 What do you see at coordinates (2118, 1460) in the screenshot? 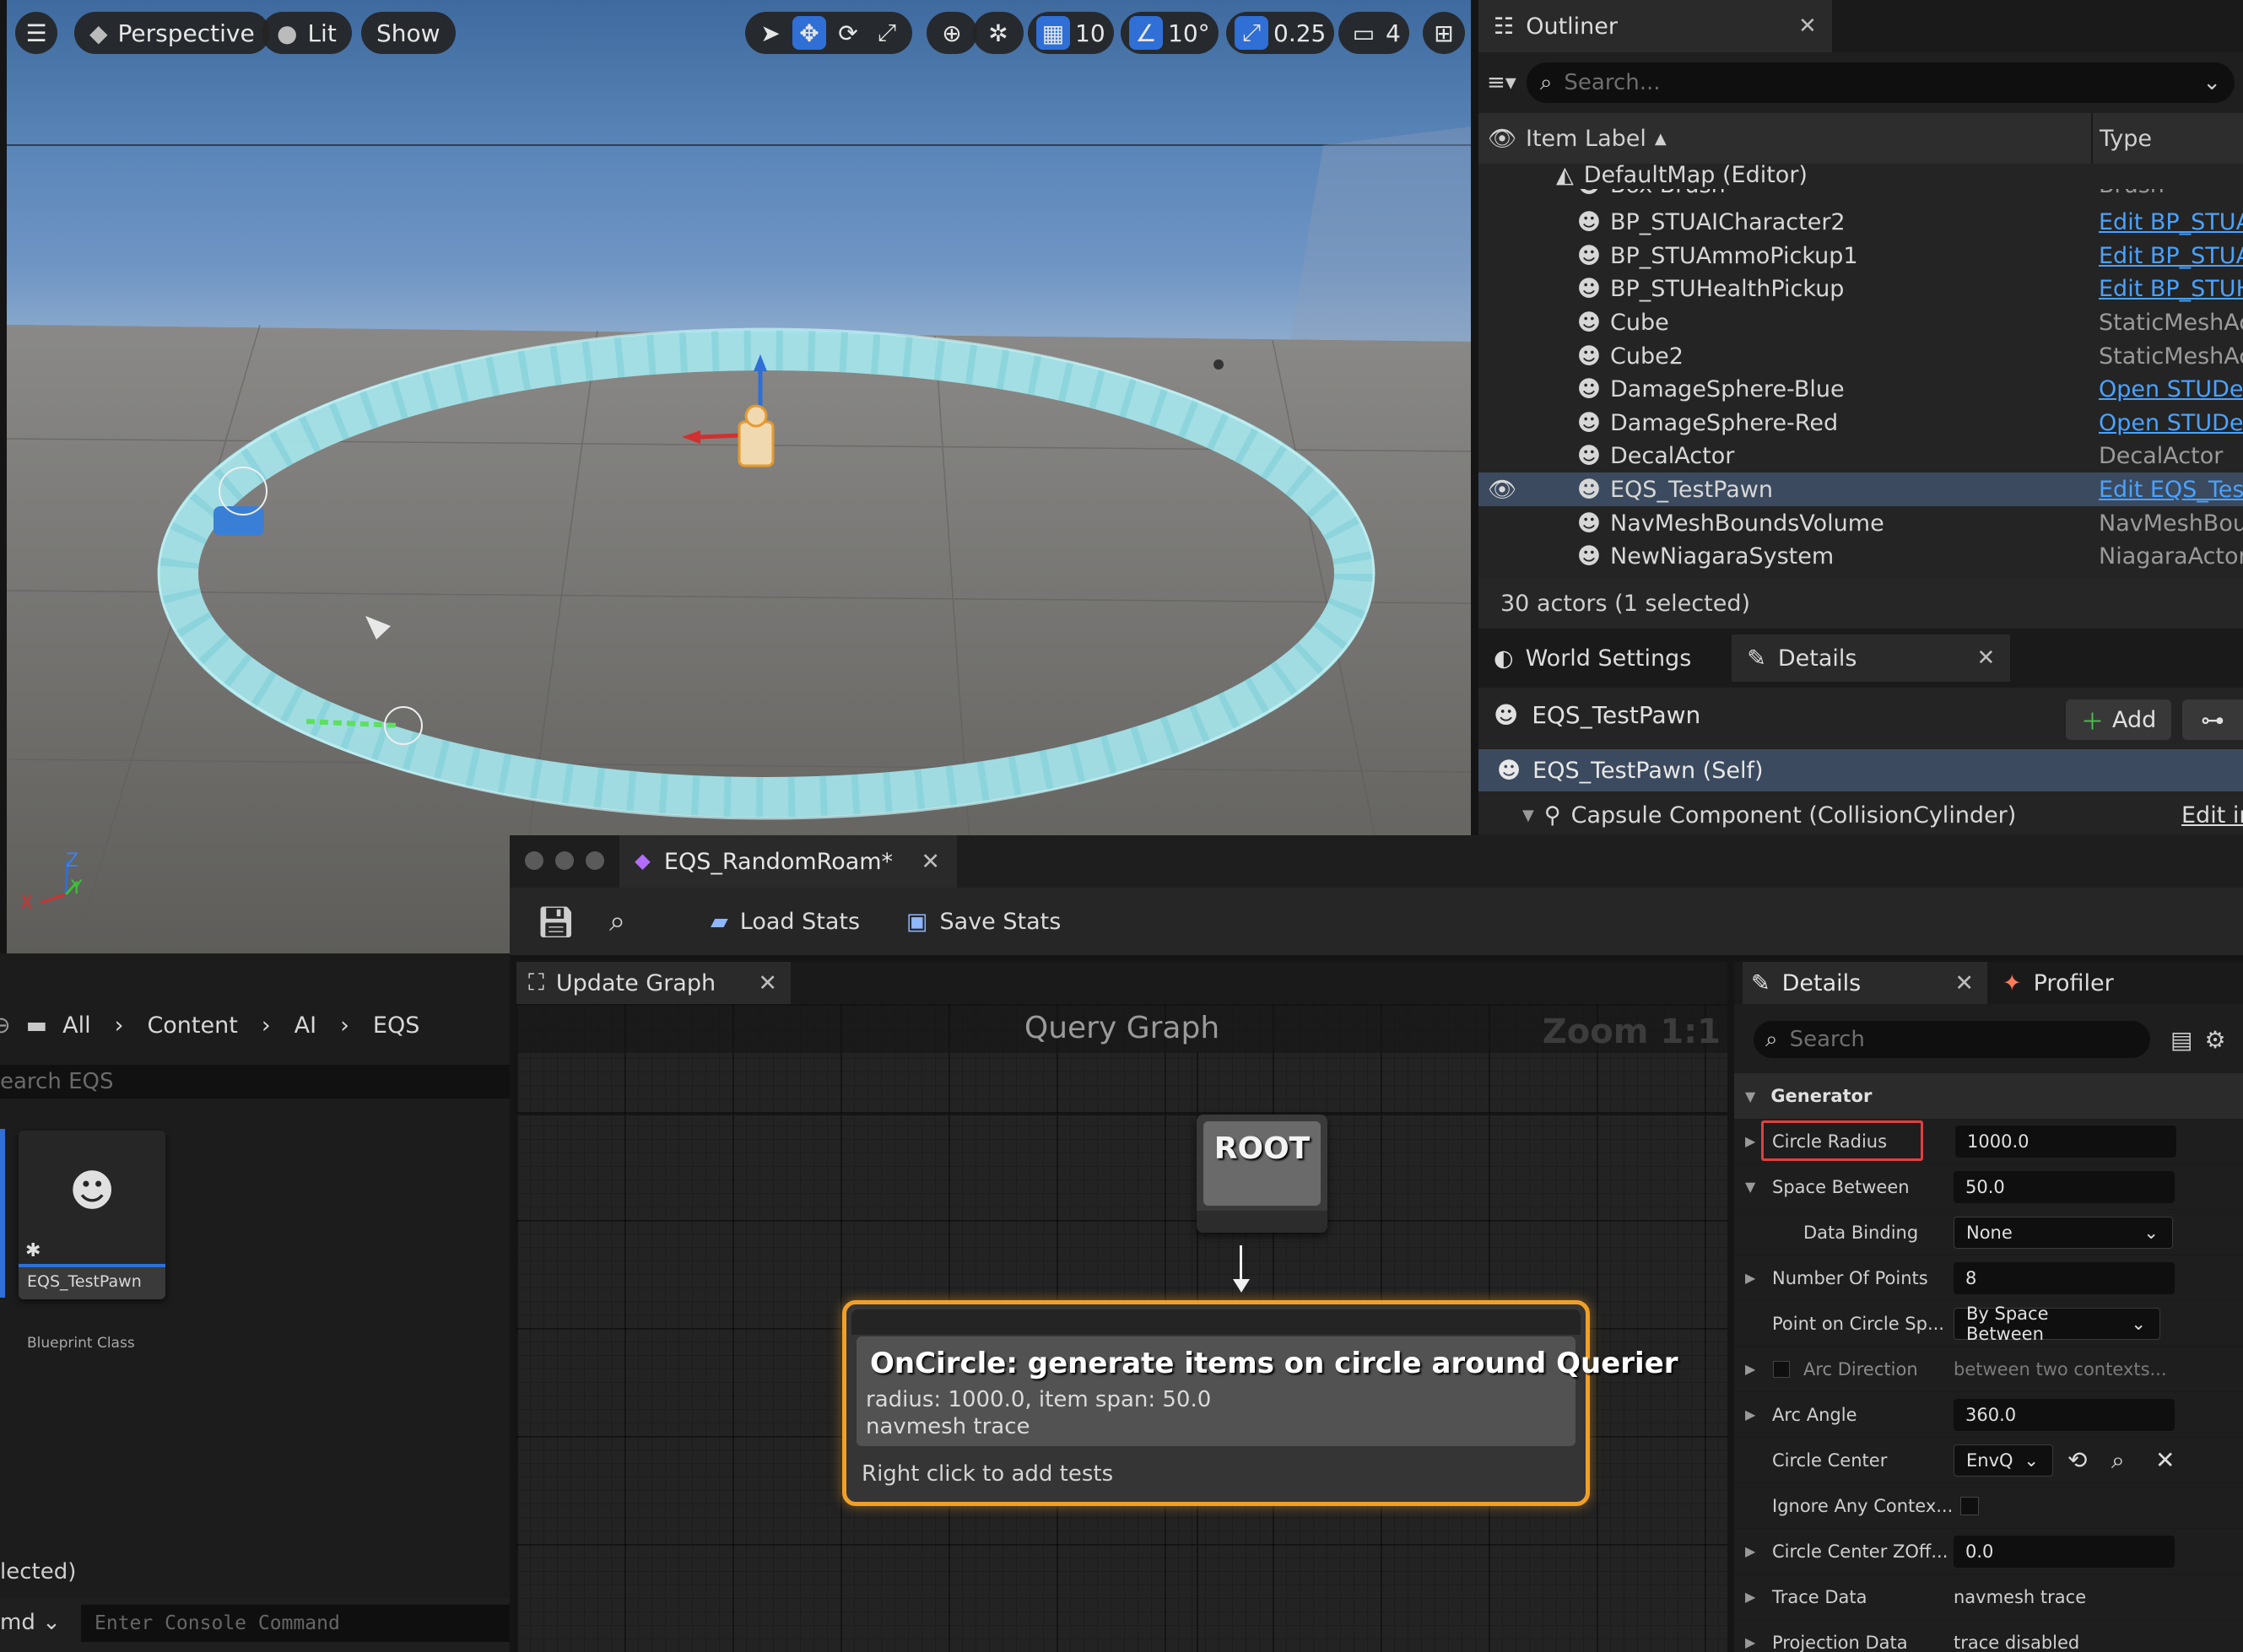
I see `browse-icon: ⌕` at bounding box center [2118, 1460].